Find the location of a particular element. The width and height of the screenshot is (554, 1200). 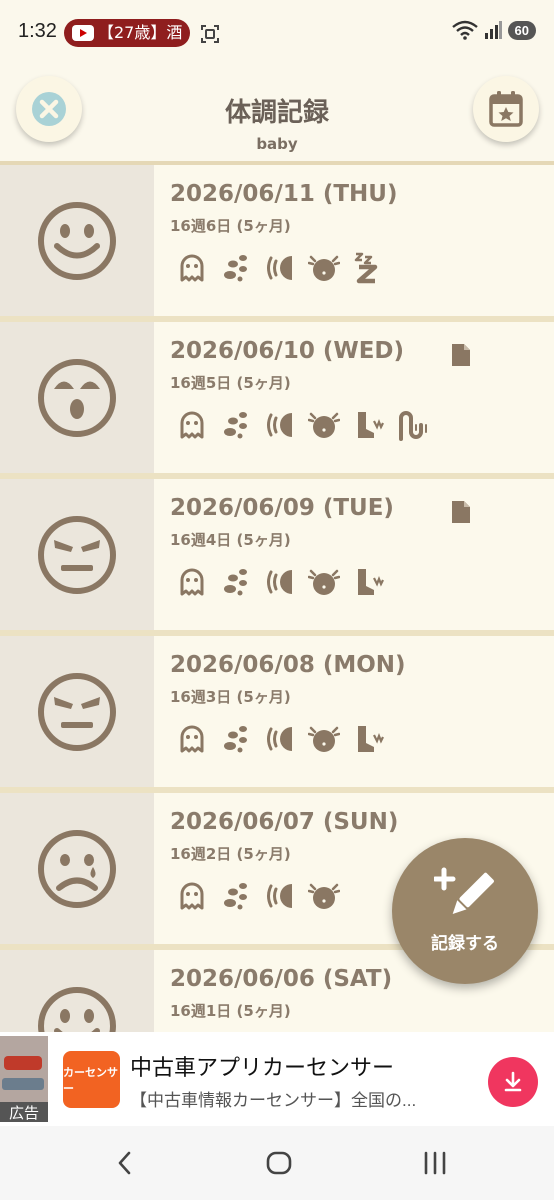

record-row: 2026/06/09 (TUE) 16週4日 (5ヶ月) is located at coordinates (277, 557).